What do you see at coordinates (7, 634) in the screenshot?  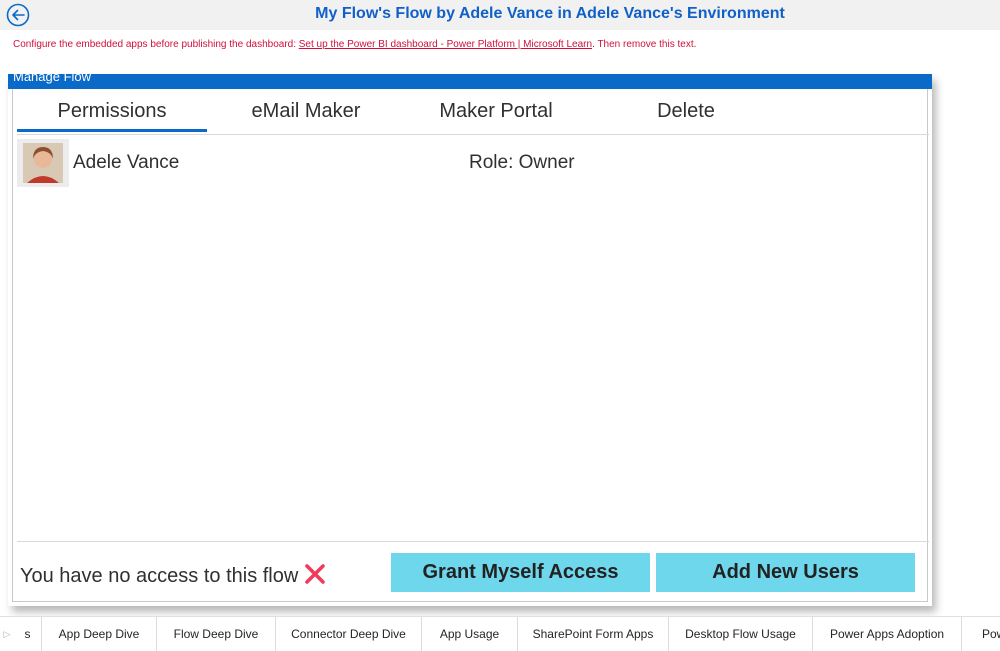 I see `scroll-left-icon: ▷` at bounding box center [7, 634].